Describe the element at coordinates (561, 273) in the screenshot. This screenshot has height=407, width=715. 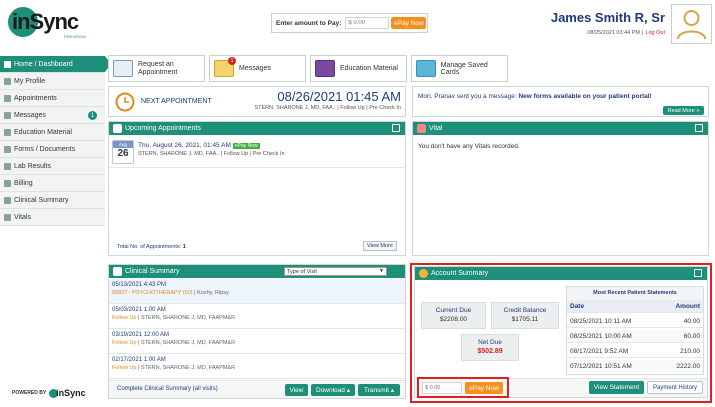
I see `account-summary-header: Account Summary` at that location.